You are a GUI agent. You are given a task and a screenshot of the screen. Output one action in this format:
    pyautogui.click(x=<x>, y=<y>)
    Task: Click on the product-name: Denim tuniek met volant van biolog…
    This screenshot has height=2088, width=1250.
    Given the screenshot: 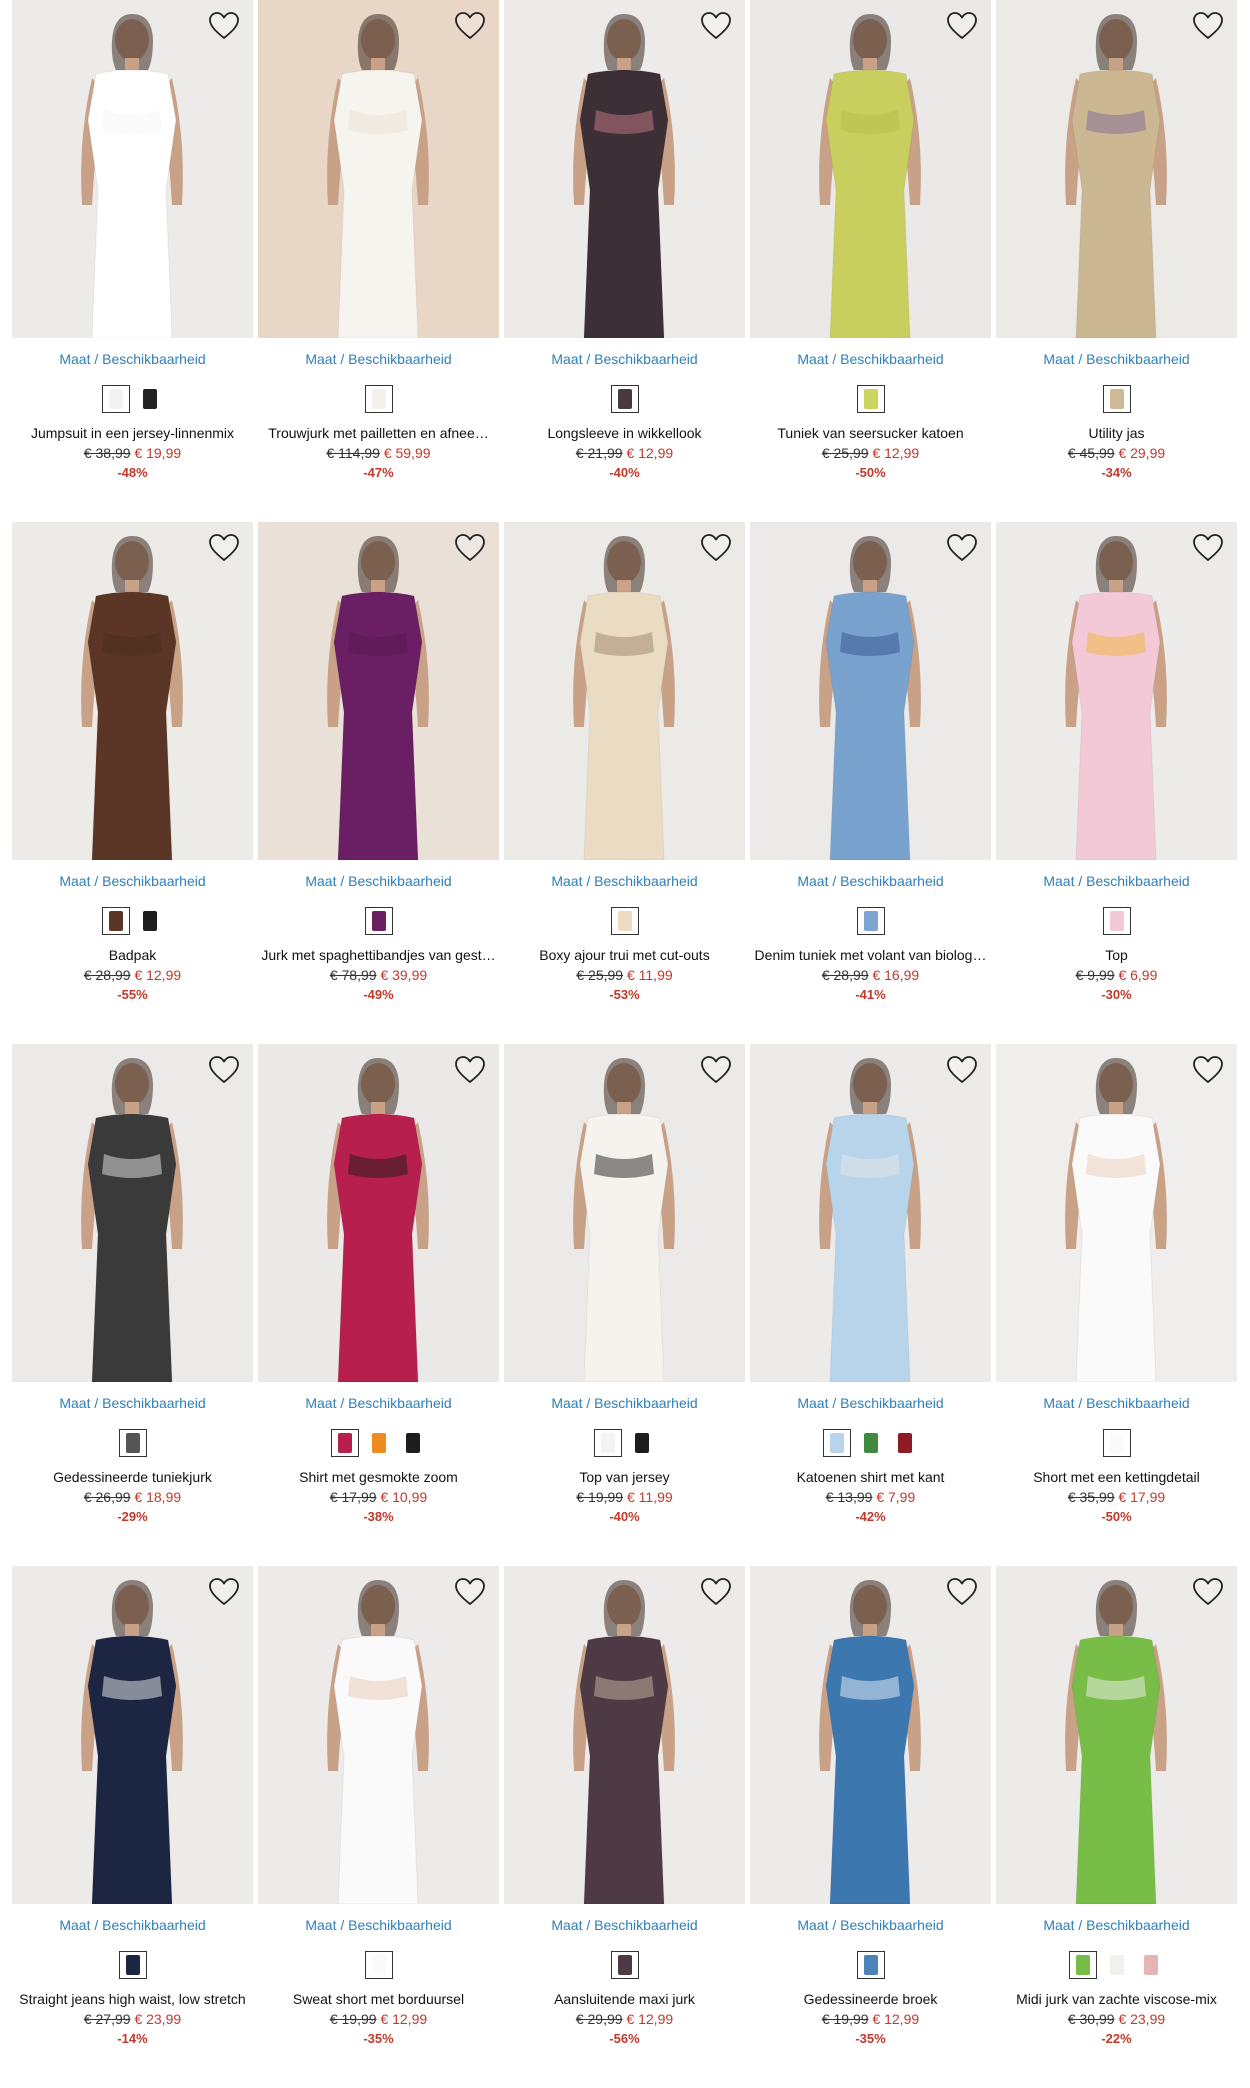 What is the action you would take?
    pyautogui.click(x=870, y=955)
    